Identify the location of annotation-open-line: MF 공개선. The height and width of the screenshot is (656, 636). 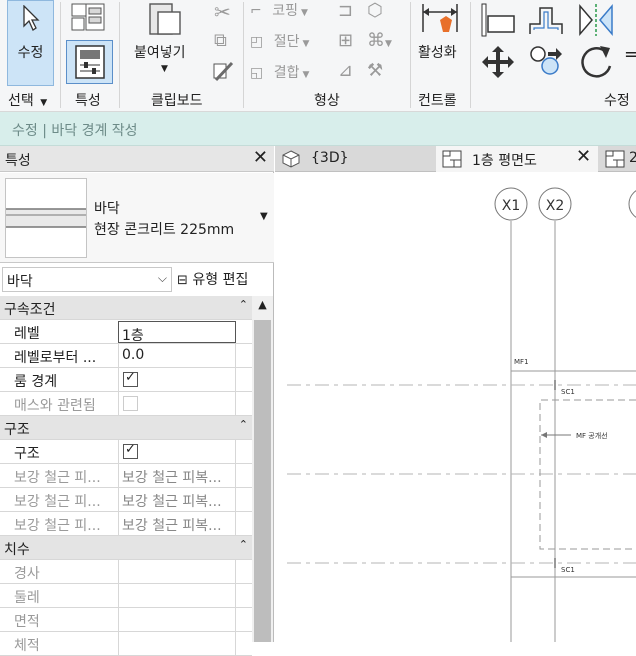
(592, 435).